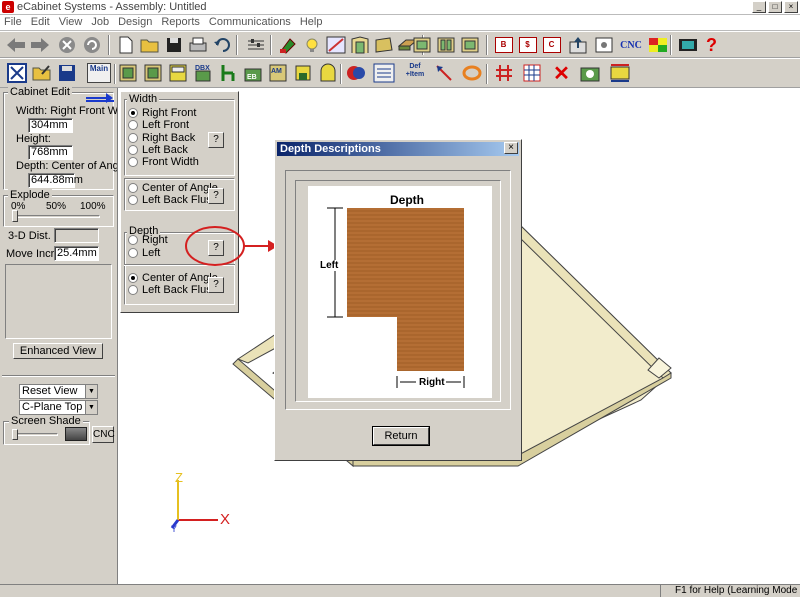 This screenshot has height=597, width=800. I want to click on dialog-title: Depth Descriptions, so click(330, 149).